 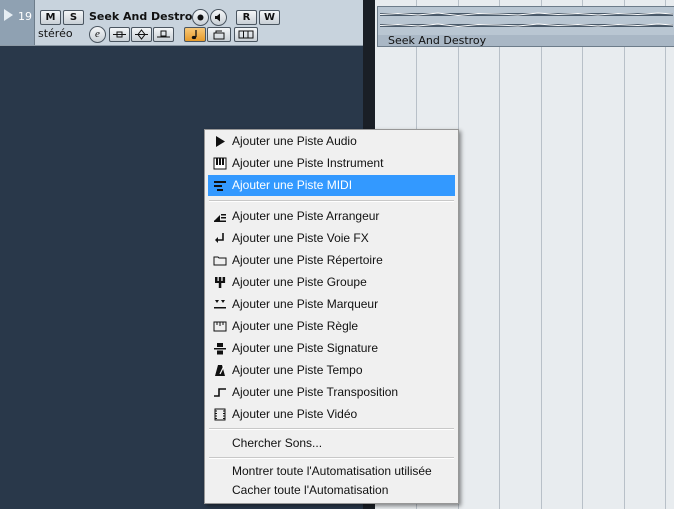 I want to click on eq-icon, so click(x=141, y=34).